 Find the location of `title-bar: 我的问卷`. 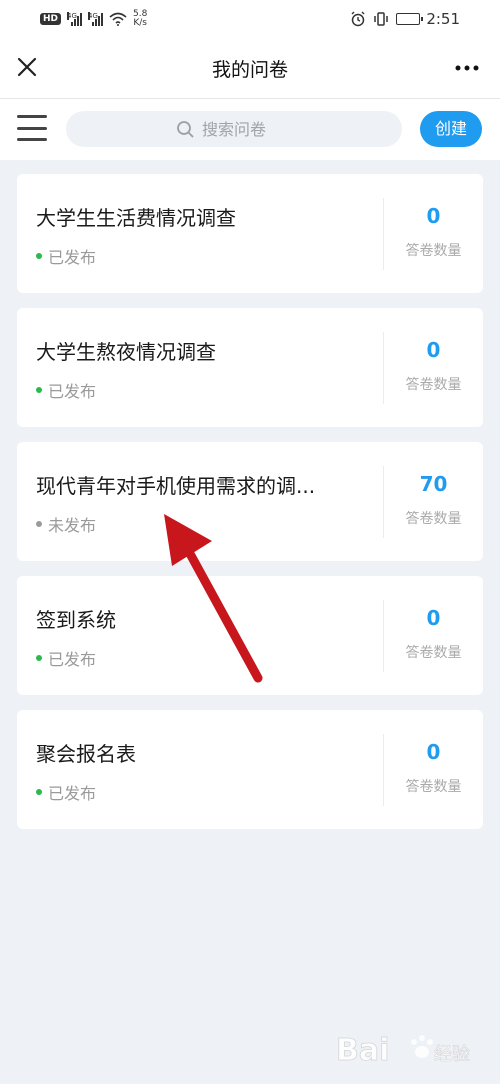

title-bar: 我的问卷 is located at coordinates (250, 68).